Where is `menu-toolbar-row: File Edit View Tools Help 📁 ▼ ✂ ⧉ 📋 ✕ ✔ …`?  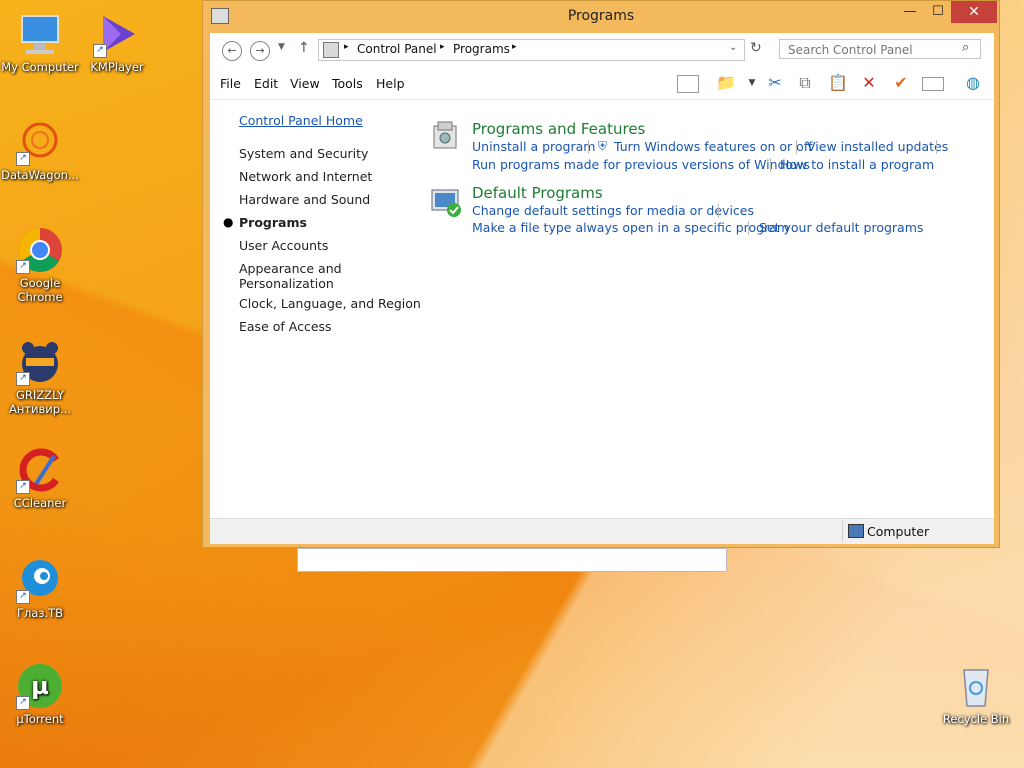 menu-toolbar-row: File Edit View Tools Help 📁 ▼ ✂ ⧉ 📋 ✕ ✔ … is located at coordinates (602, 83).